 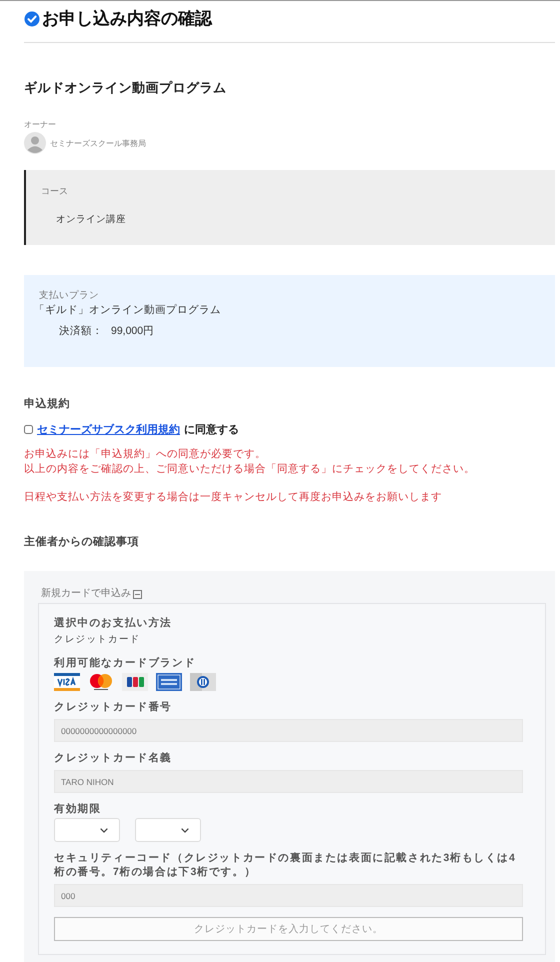 What do you see at coordinates (32, 19) in the screenshot?
I see `check-circle-icon` at bounding box center [32, 19].